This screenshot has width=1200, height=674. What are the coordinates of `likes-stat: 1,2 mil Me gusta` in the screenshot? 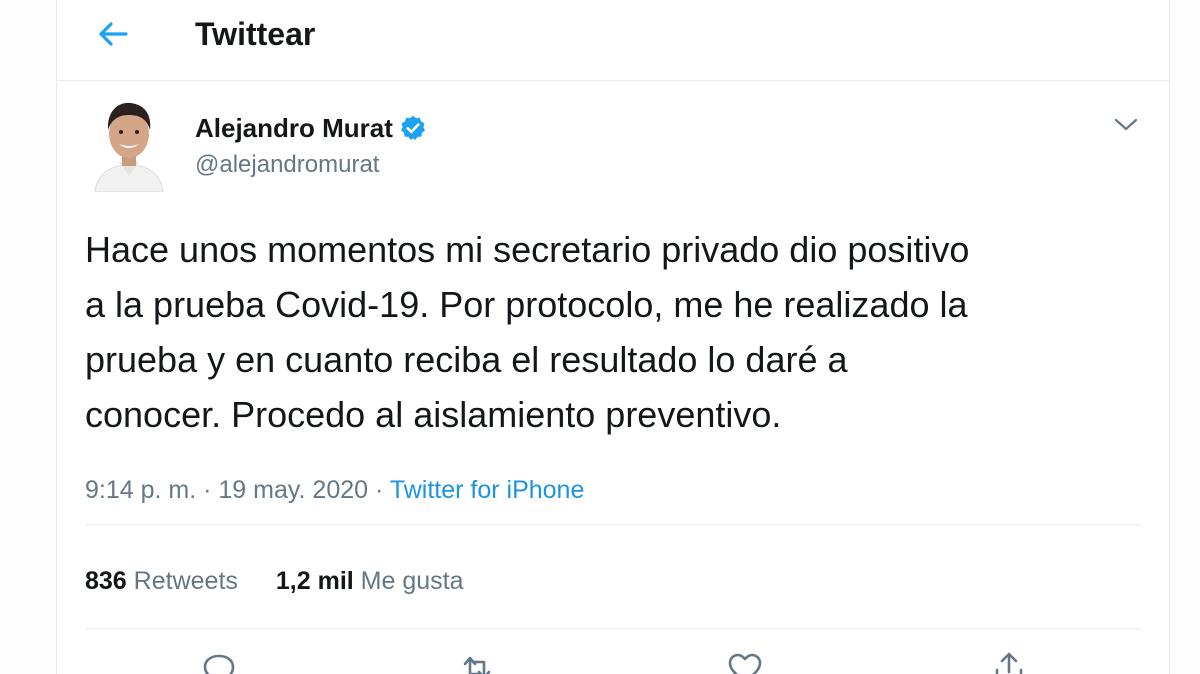 It's located at (370, 581).